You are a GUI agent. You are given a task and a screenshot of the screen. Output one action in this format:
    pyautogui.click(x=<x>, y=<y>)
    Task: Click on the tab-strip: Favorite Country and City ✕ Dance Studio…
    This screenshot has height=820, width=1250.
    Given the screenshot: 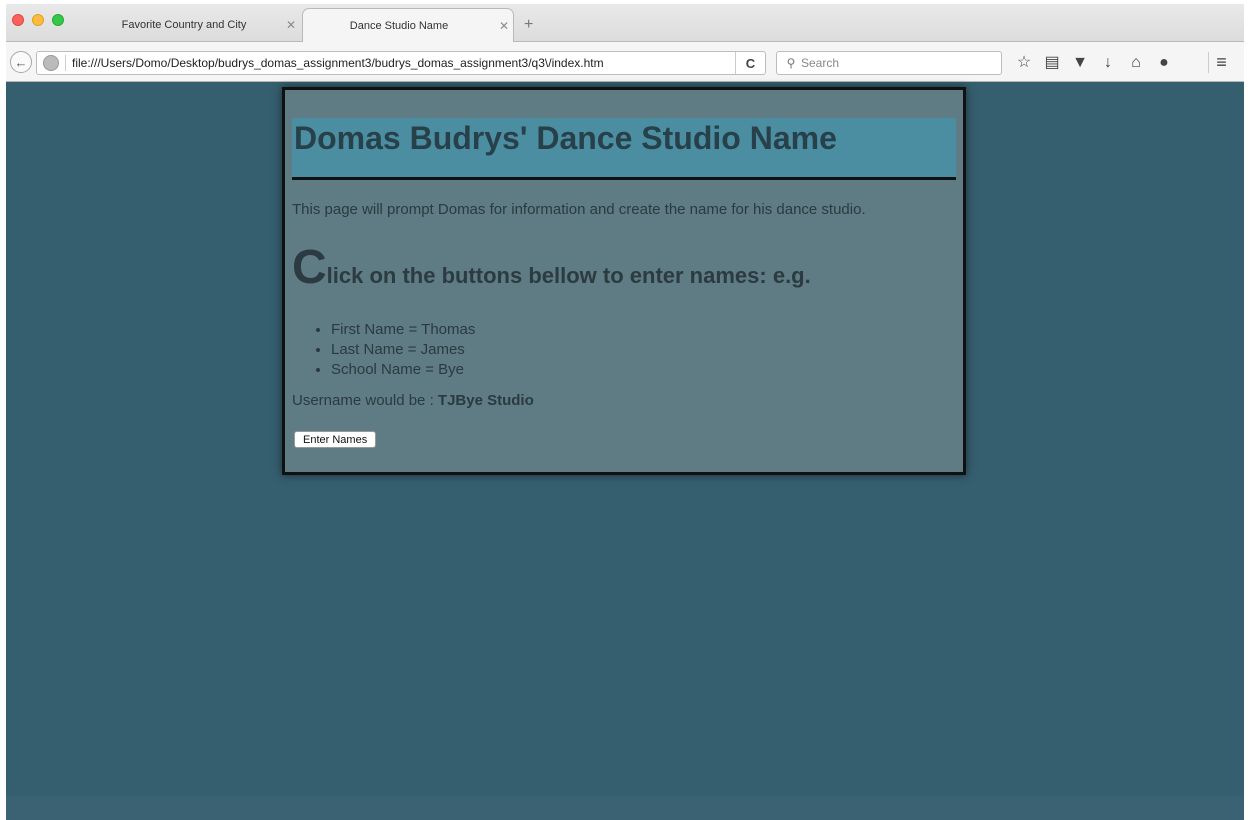 What is the action you would take?
    pyautogui.click(x=625, y=23)
    